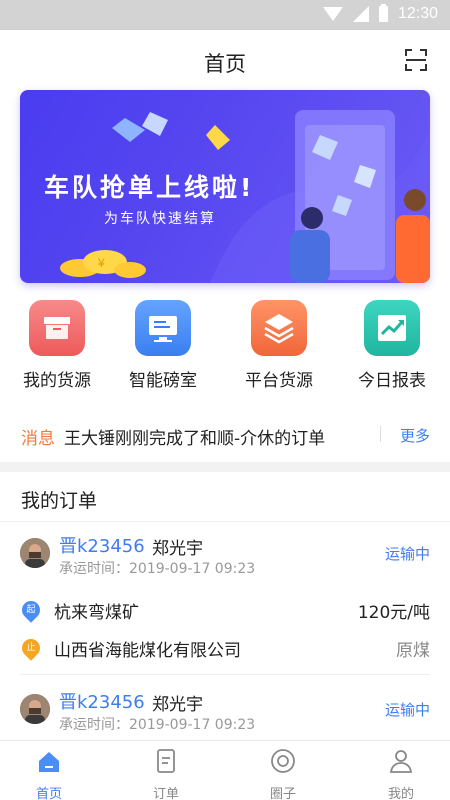  Describe the element at coordinates (57, 381) in the screenshot. I see `quick-label: 我的货源` at that location.